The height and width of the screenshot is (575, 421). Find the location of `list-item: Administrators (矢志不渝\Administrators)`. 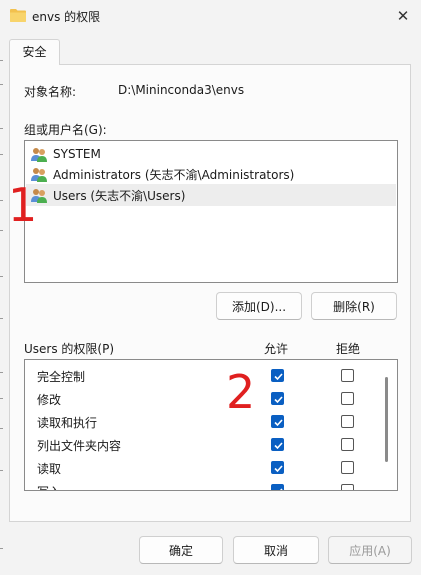

list-item: Administrators (矢志不渝\Administrators) is located at coordinates (211, 174).